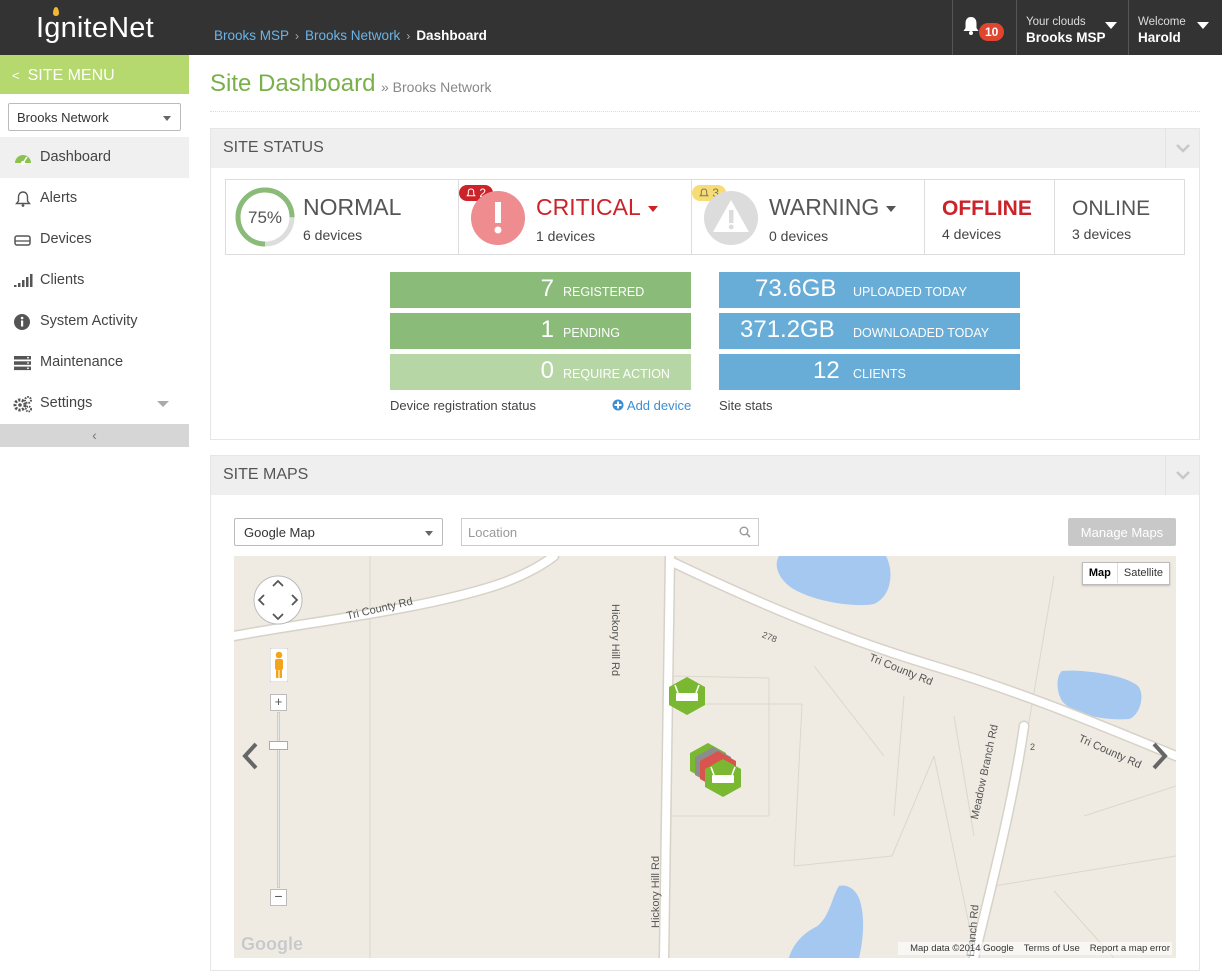  What do you see at coordinates (251, 756) in the screenshot?
I see `chevron-left-icon` at bounding box center [251, 756].